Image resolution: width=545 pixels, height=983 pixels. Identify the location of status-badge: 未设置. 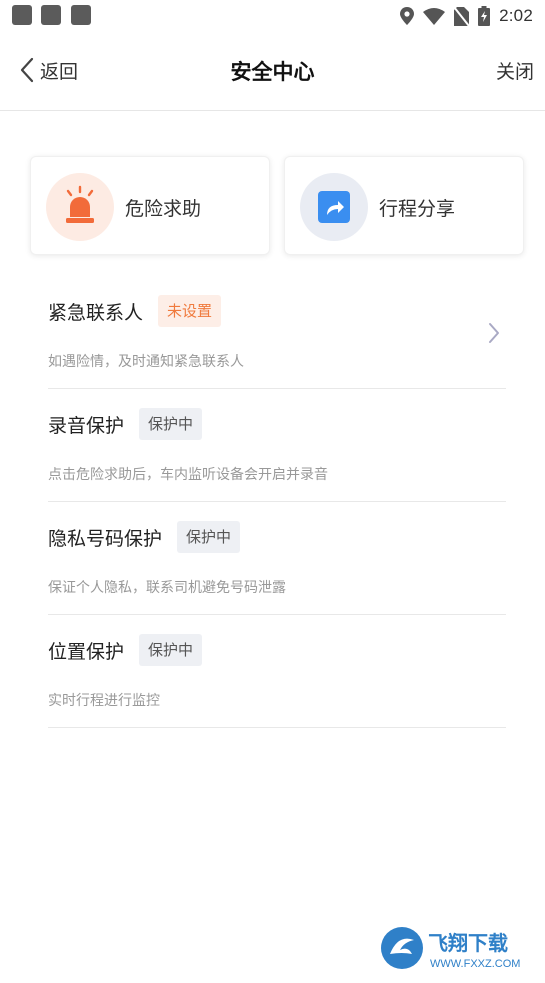
(190, 311).